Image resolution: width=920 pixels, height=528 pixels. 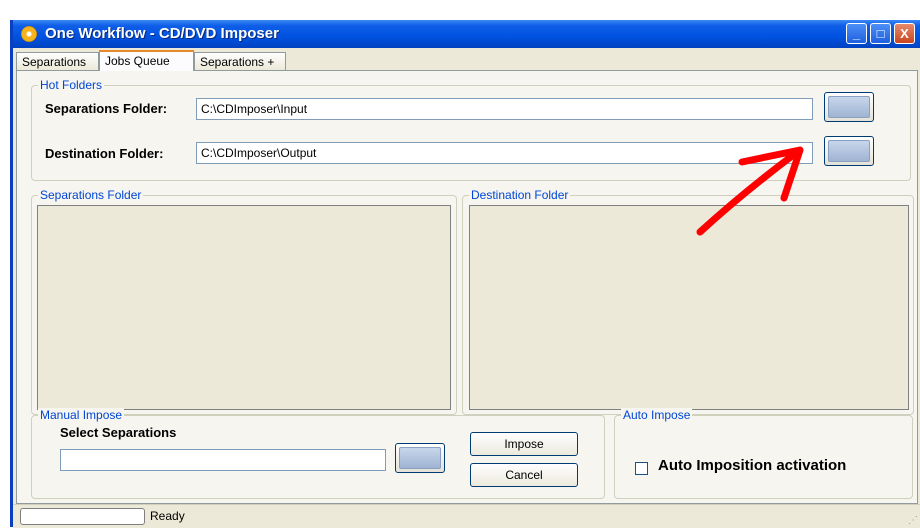 What do you see at coordinates (913, 520) in the screenshot?
I see `resize-grip-icon: ⋰` at bounding box center [913, 520].